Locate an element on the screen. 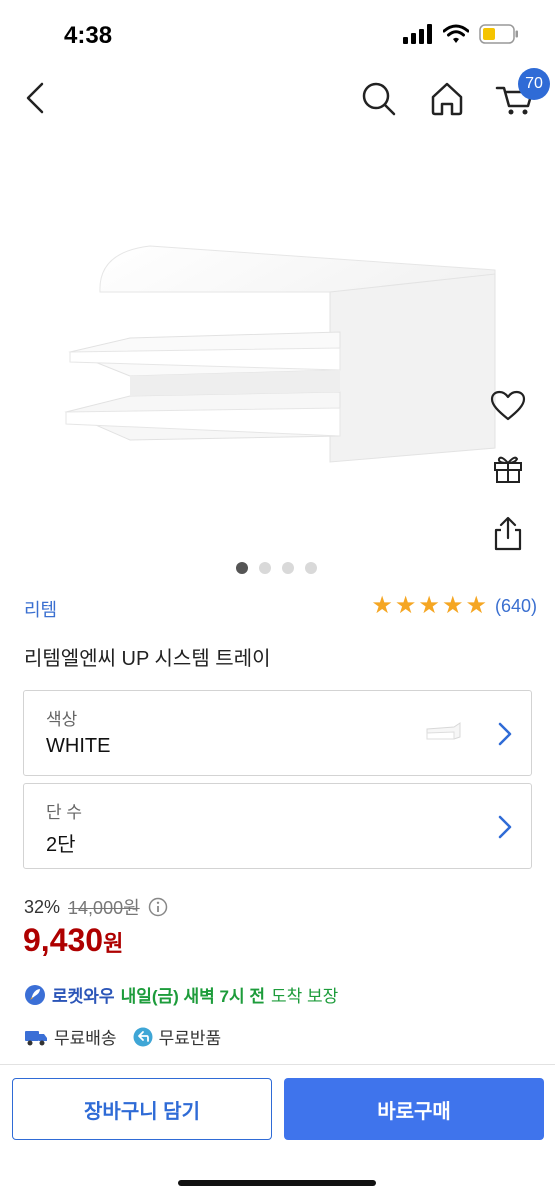  wishlist-button is located at coordinates (508, 406).